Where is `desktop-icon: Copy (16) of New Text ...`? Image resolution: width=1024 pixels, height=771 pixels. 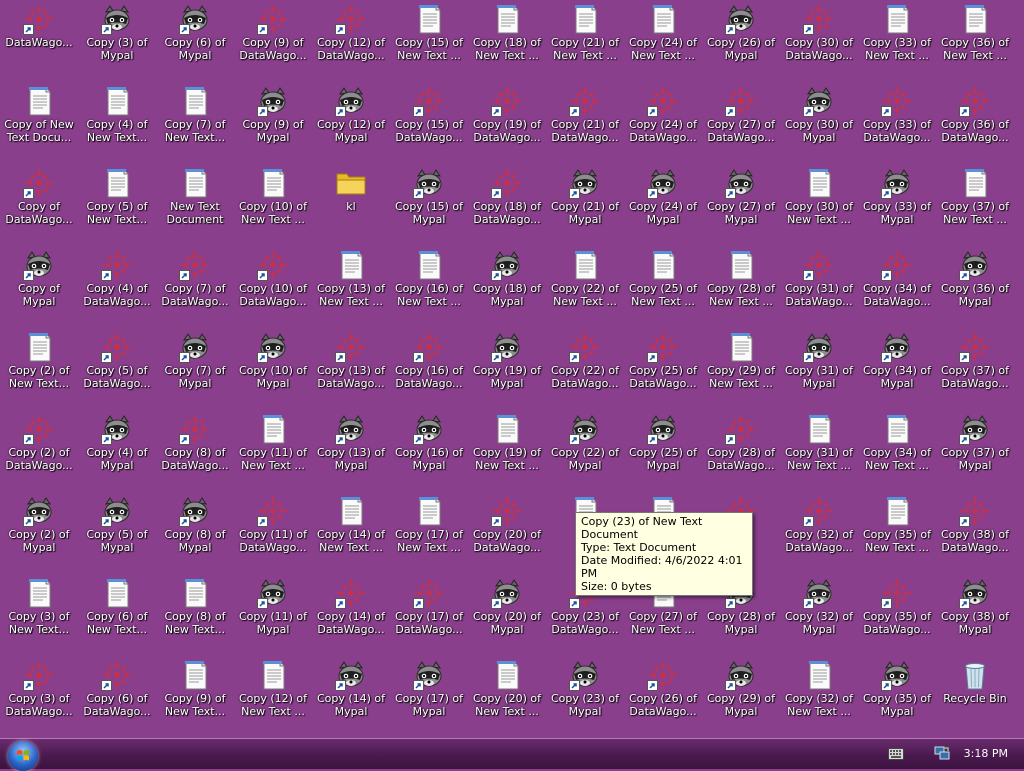
desktop-icon: Copy (16) of New Text ... is located at coordinates (429, 286).